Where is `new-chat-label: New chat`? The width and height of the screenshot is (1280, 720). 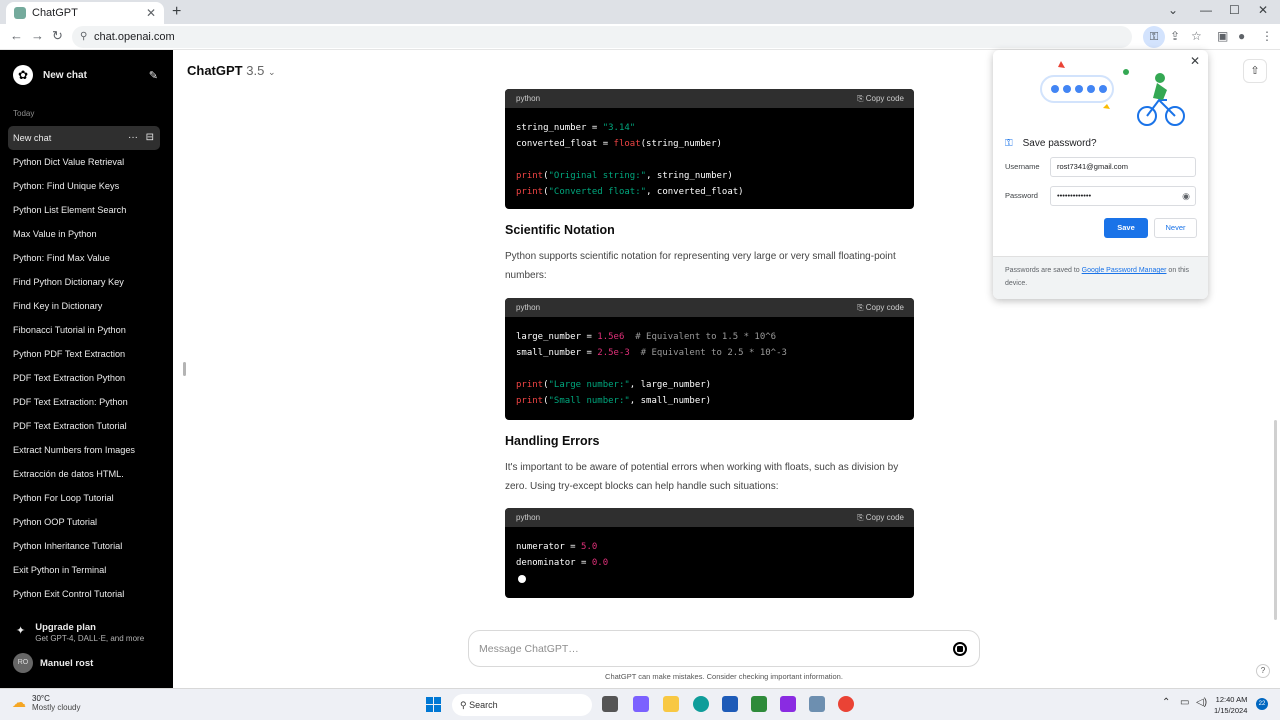
new-chat-label: New chat is located at coordinates (65, 75).